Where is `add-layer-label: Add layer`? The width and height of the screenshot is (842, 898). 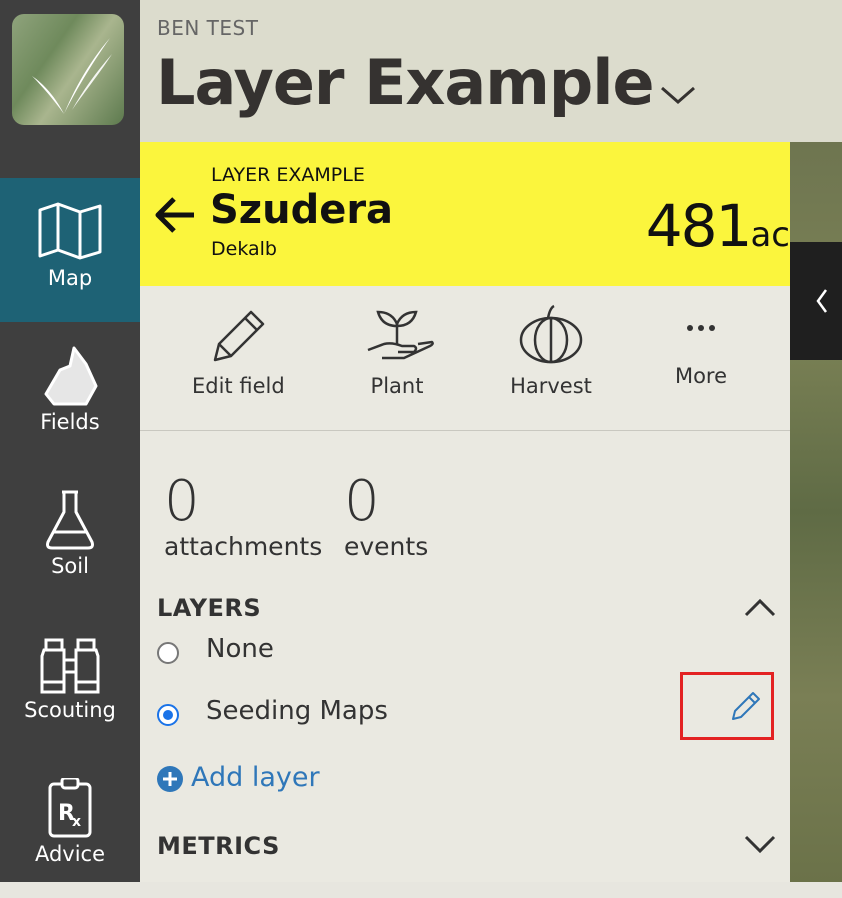 add-layer-label: Add layer is located at coordinates (255, 777).